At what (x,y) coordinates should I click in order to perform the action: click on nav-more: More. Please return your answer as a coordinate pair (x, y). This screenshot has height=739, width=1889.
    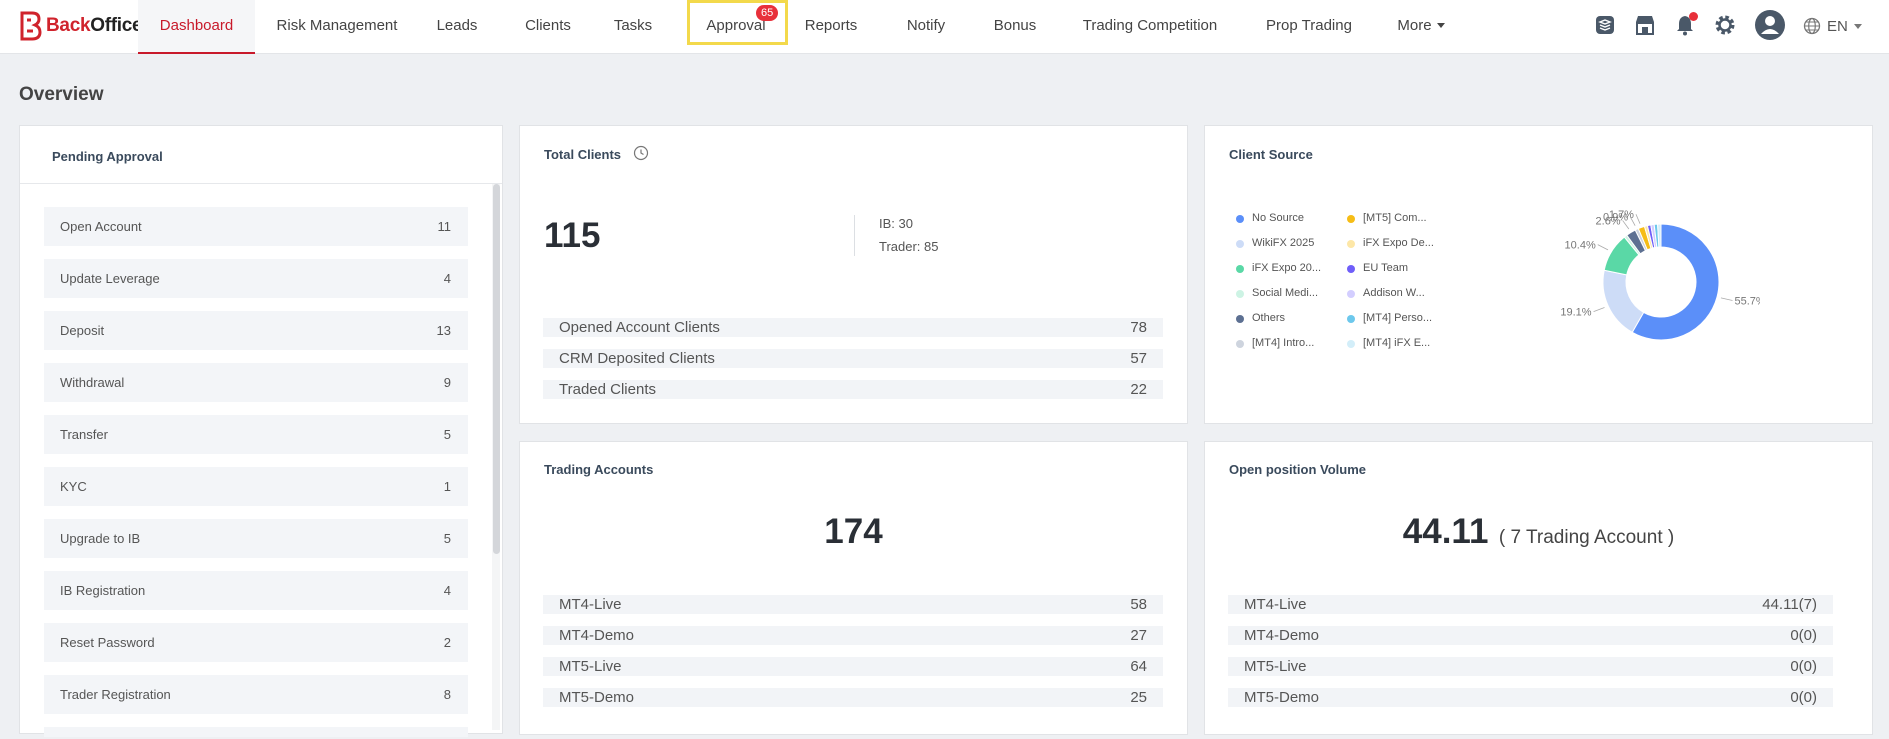
    Looking at the image, I should click on (1421, 27).